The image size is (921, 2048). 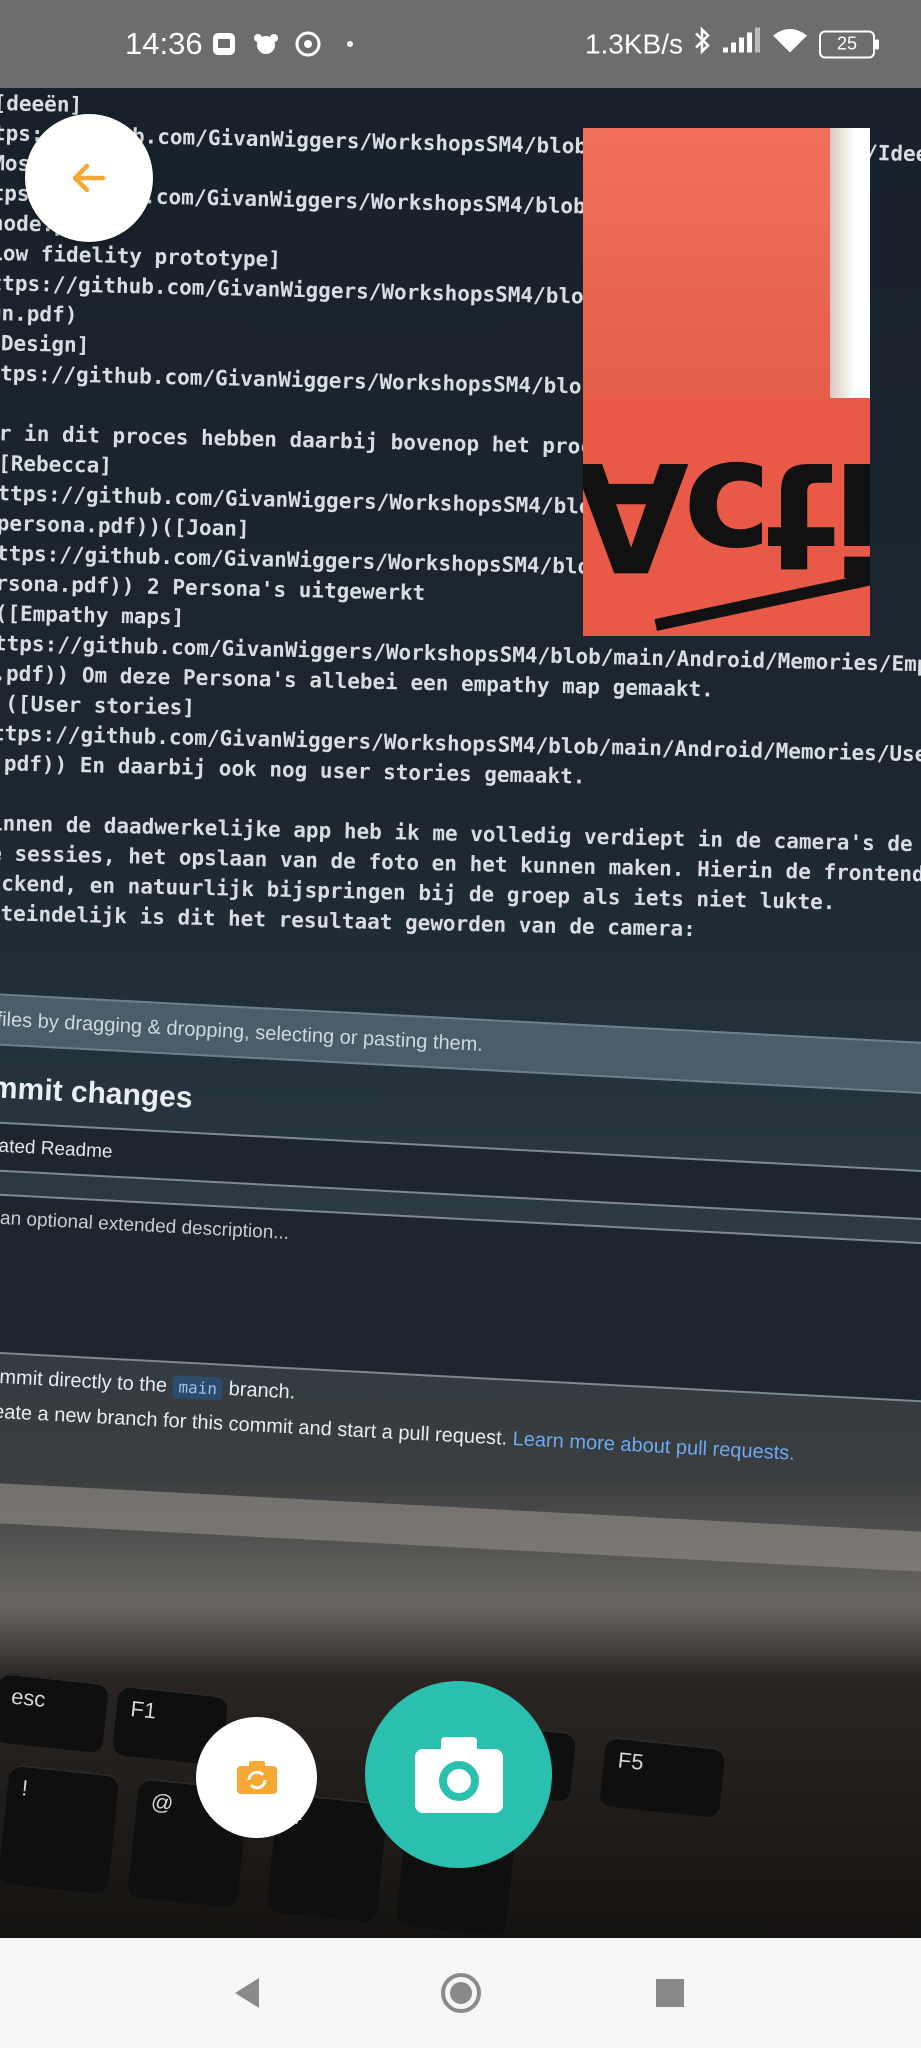 What do you see at coordinates (84, 1380) in the screenshot?
I see `option-direct-prefix: Commit directly to the` at bounding box center [84, 1380].